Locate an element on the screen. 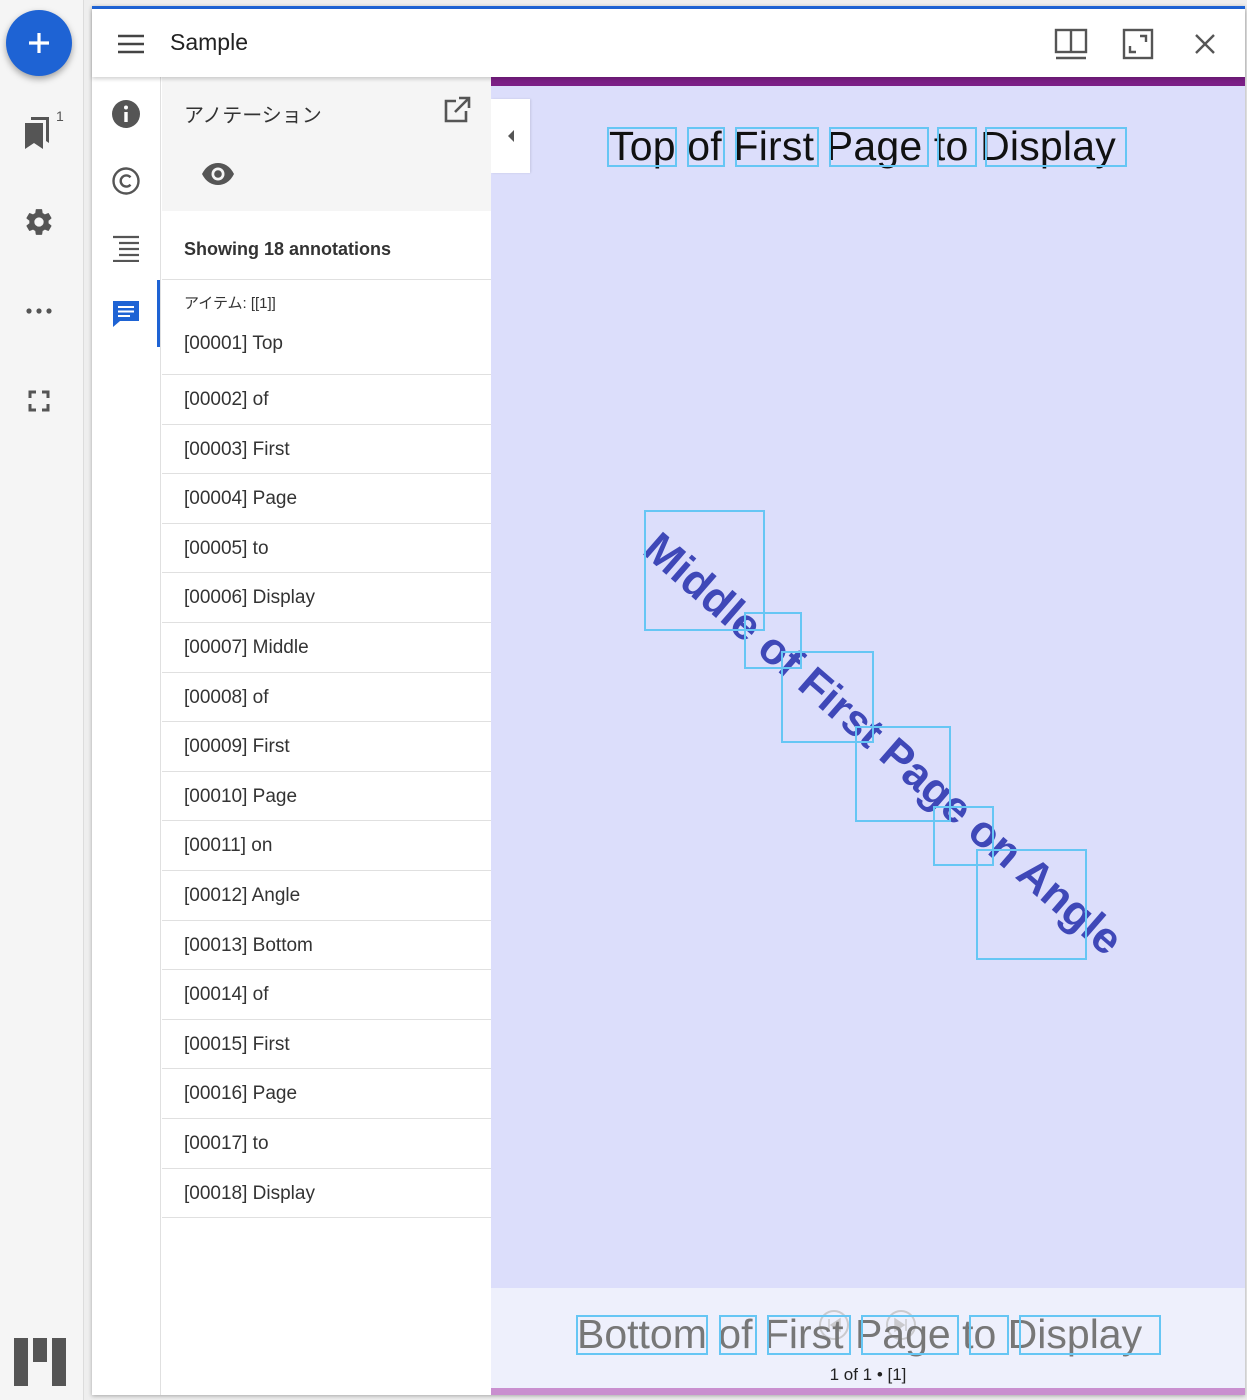 The image size is (1247, 1400). canvas-item-label: アイテム: [[1]] is located at coordinates (230, 303).